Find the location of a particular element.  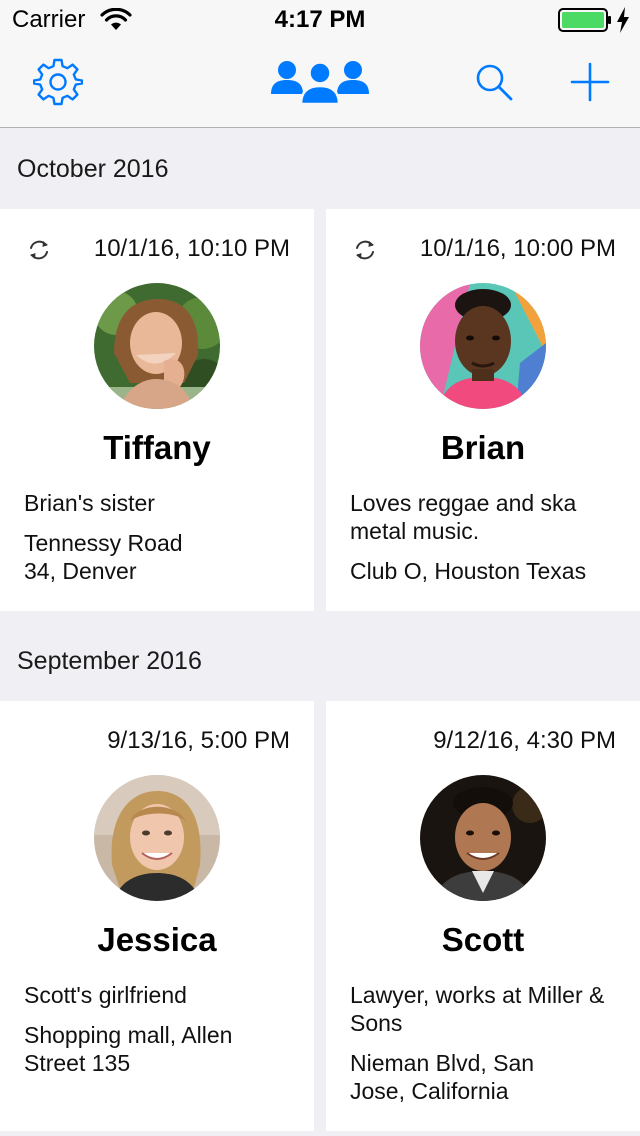

search-button is located at coordinates (494, 84).